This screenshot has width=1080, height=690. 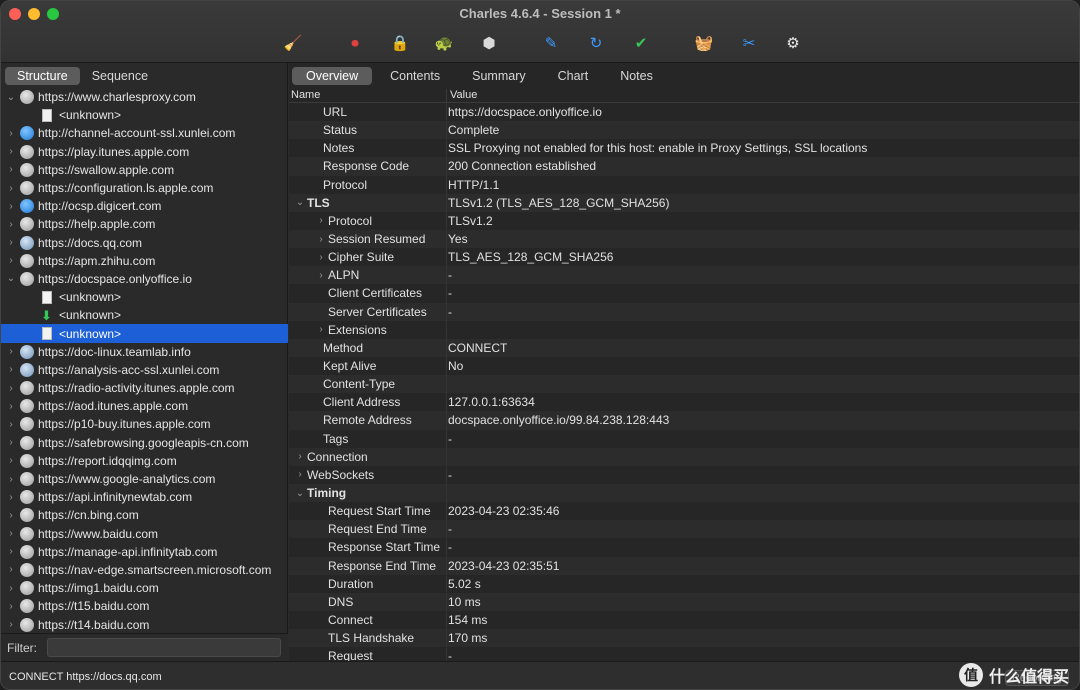 I want to click on table-row: Connect 154 ms, so click(x=684, y=620).